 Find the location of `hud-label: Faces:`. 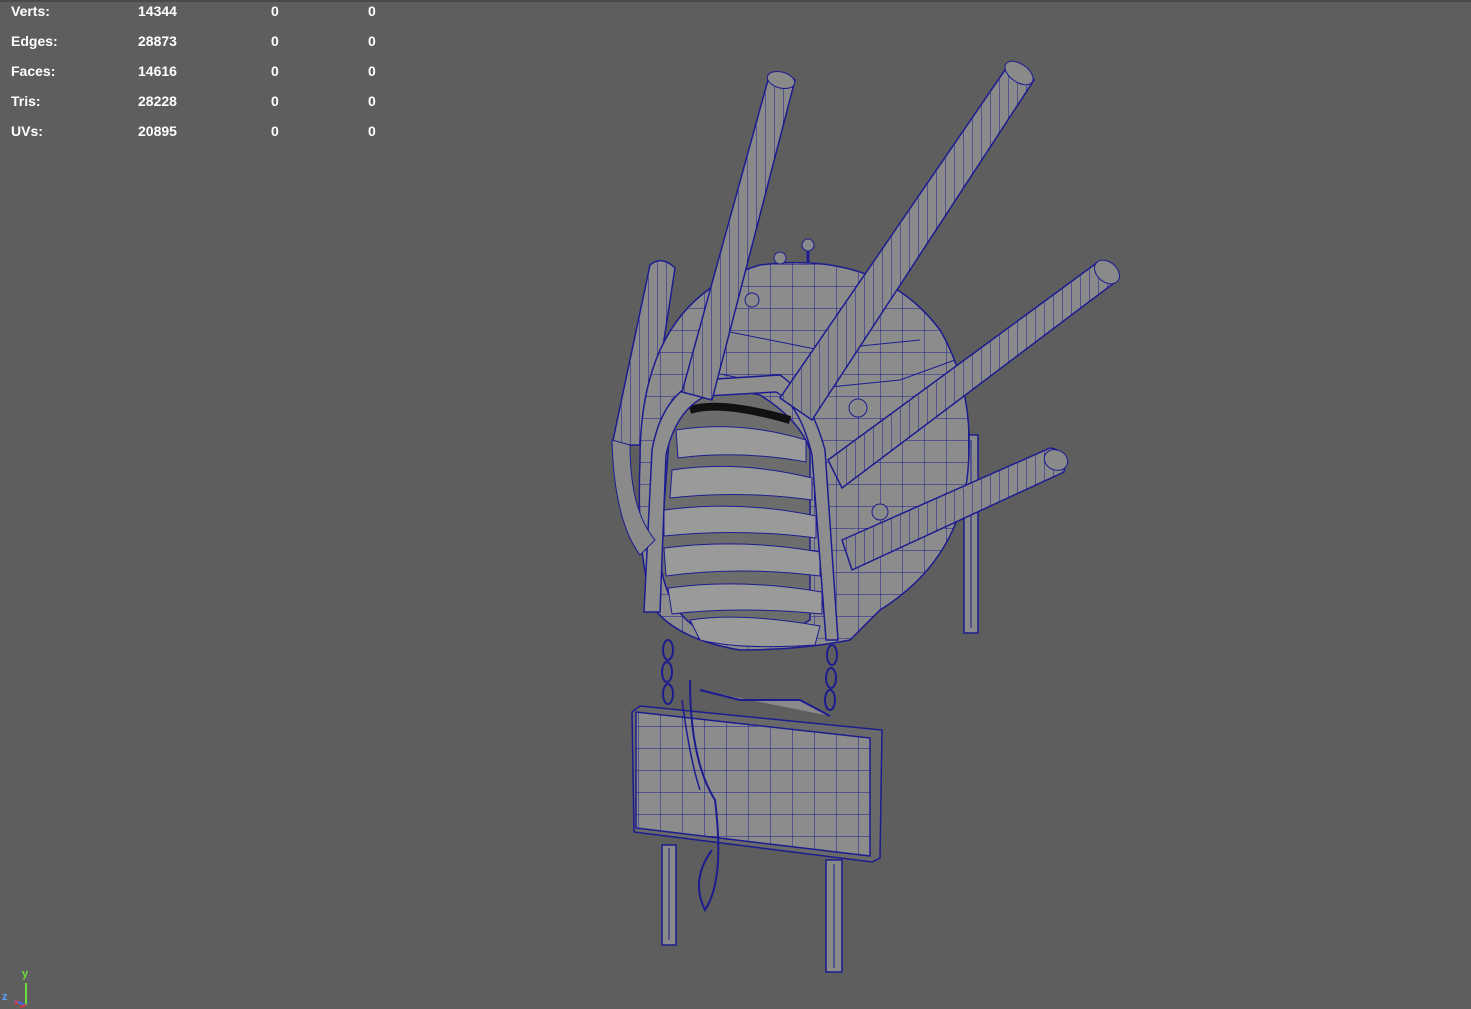

hud-label: Faces: is located at coordinates (33, 71).